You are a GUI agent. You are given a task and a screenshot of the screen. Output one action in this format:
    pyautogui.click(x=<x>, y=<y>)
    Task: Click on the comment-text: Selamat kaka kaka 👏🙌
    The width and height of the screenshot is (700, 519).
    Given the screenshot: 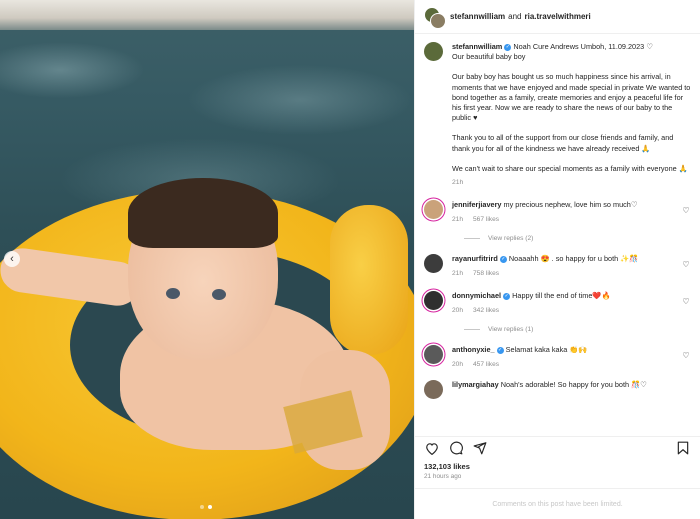 What is the action you would take?
    pyautogui.click(x=546, y=350)
    